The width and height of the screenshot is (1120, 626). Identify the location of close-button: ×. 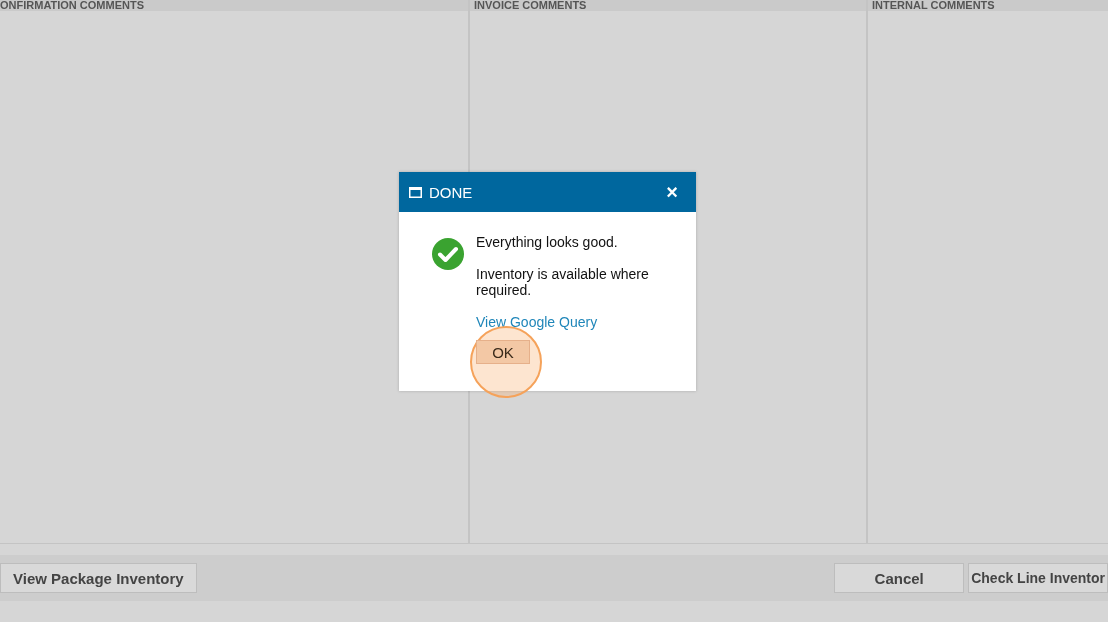
(672, 192).